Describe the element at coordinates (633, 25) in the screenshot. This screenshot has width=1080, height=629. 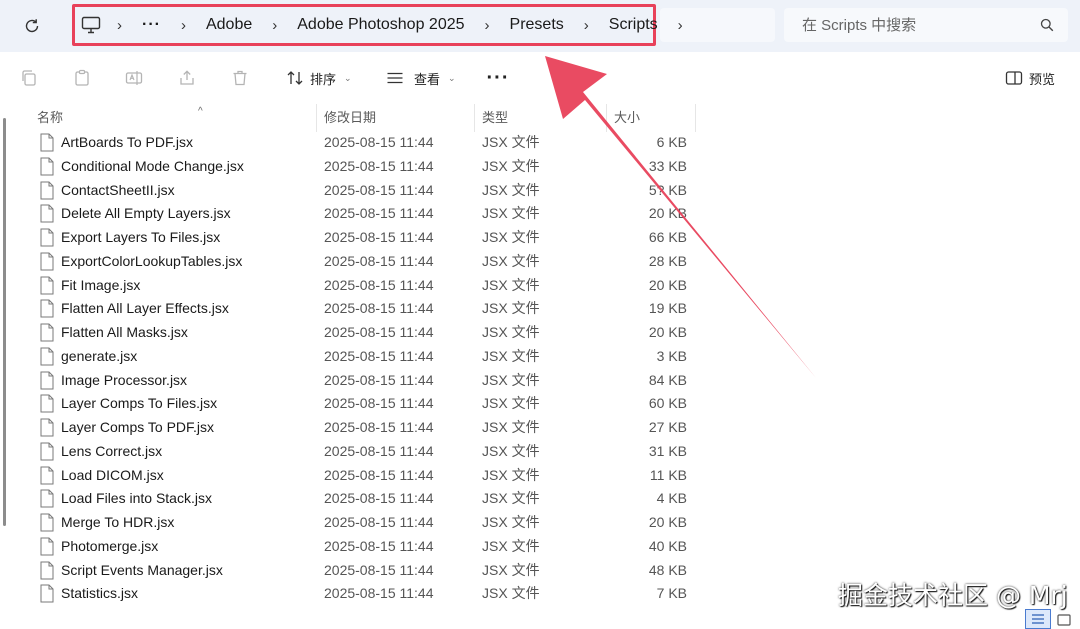
I see `breadcrumb-item-scripts: Scripts` at that location.